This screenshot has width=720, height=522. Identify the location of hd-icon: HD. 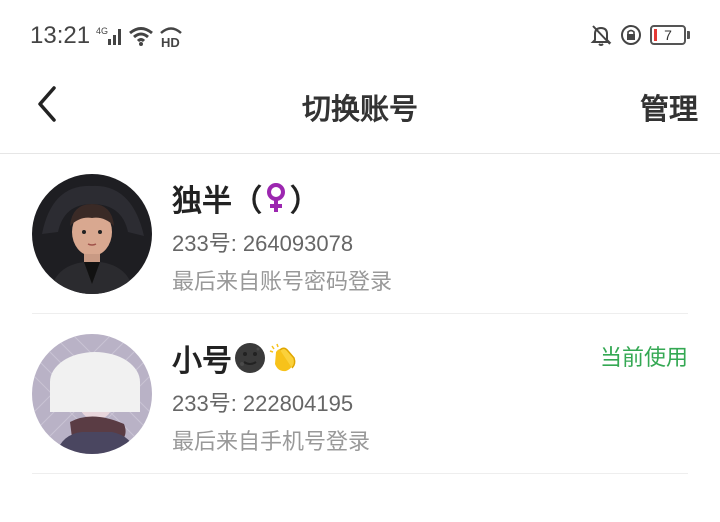
(171, 37).